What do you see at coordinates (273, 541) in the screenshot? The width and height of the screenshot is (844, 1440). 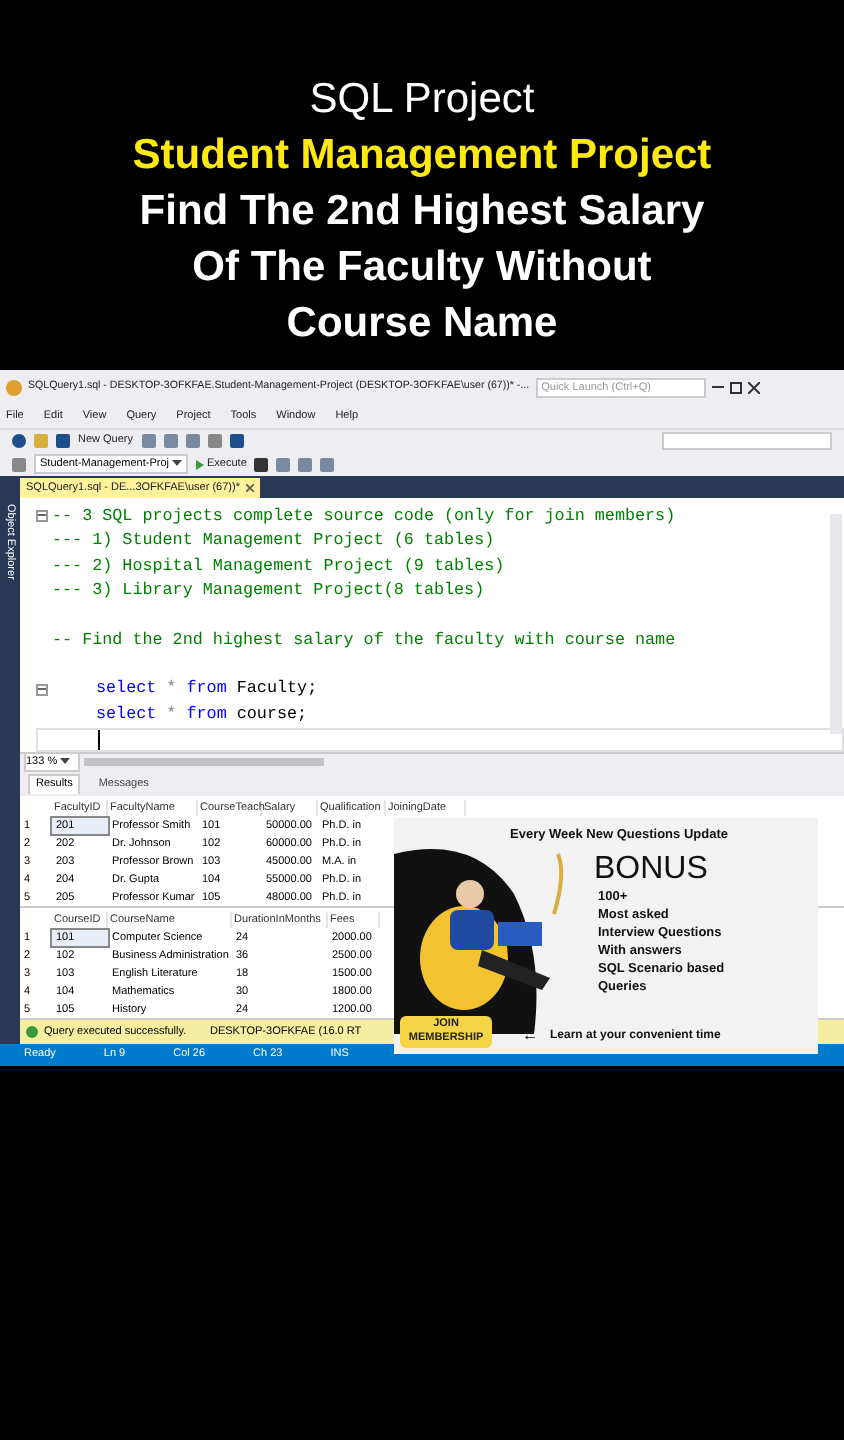 I see `code-comment: --- 1) Student Management Project (6 tables)` at bounding box center [273, 541].